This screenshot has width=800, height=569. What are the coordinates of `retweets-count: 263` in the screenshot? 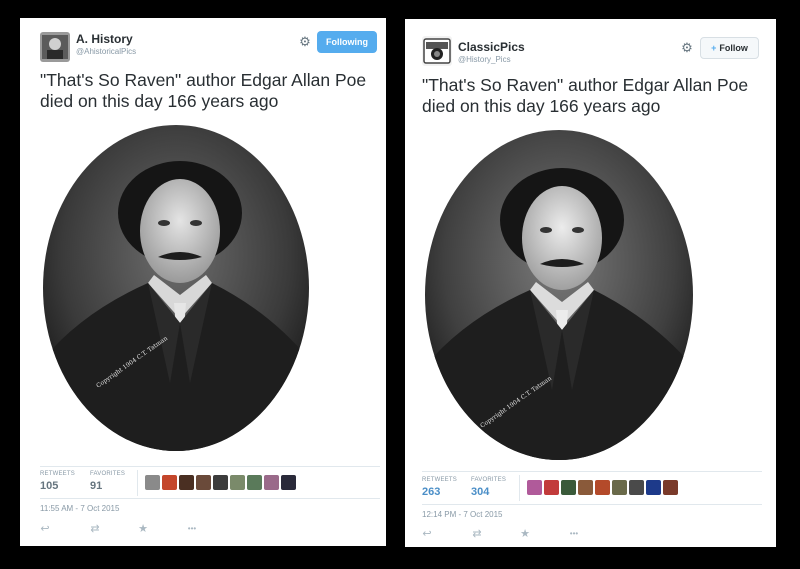 It's located at (431, 492).